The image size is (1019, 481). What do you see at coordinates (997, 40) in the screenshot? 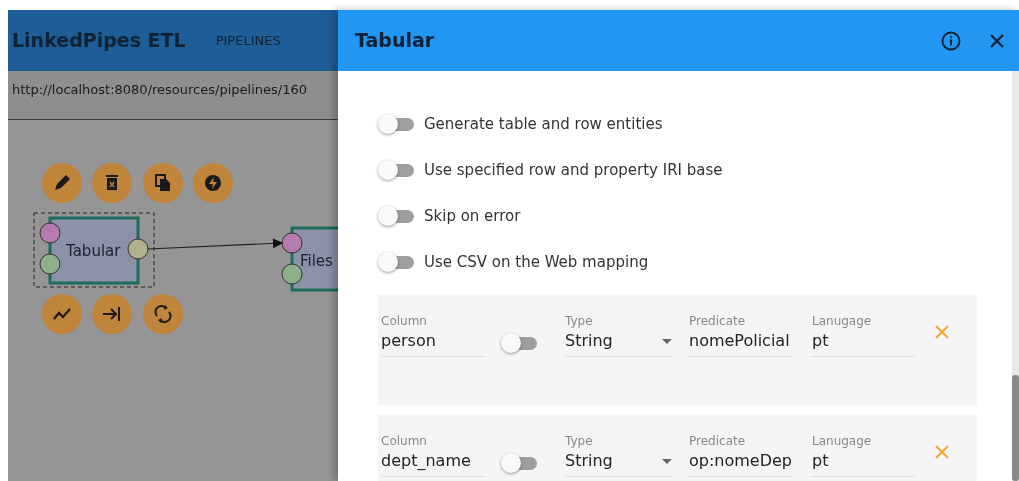
I see `close-button` at bounding box center [997, 40].